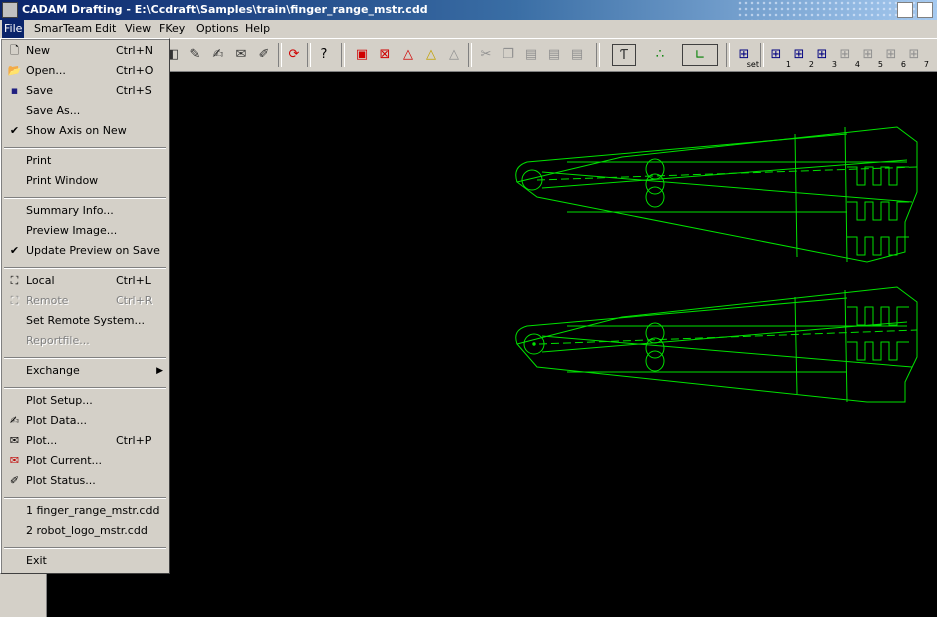 The image size is (937, 617). Describe the element at coordinates (14, 90) in the screenshot. I see `save-disk-icon: ▪` at that location.